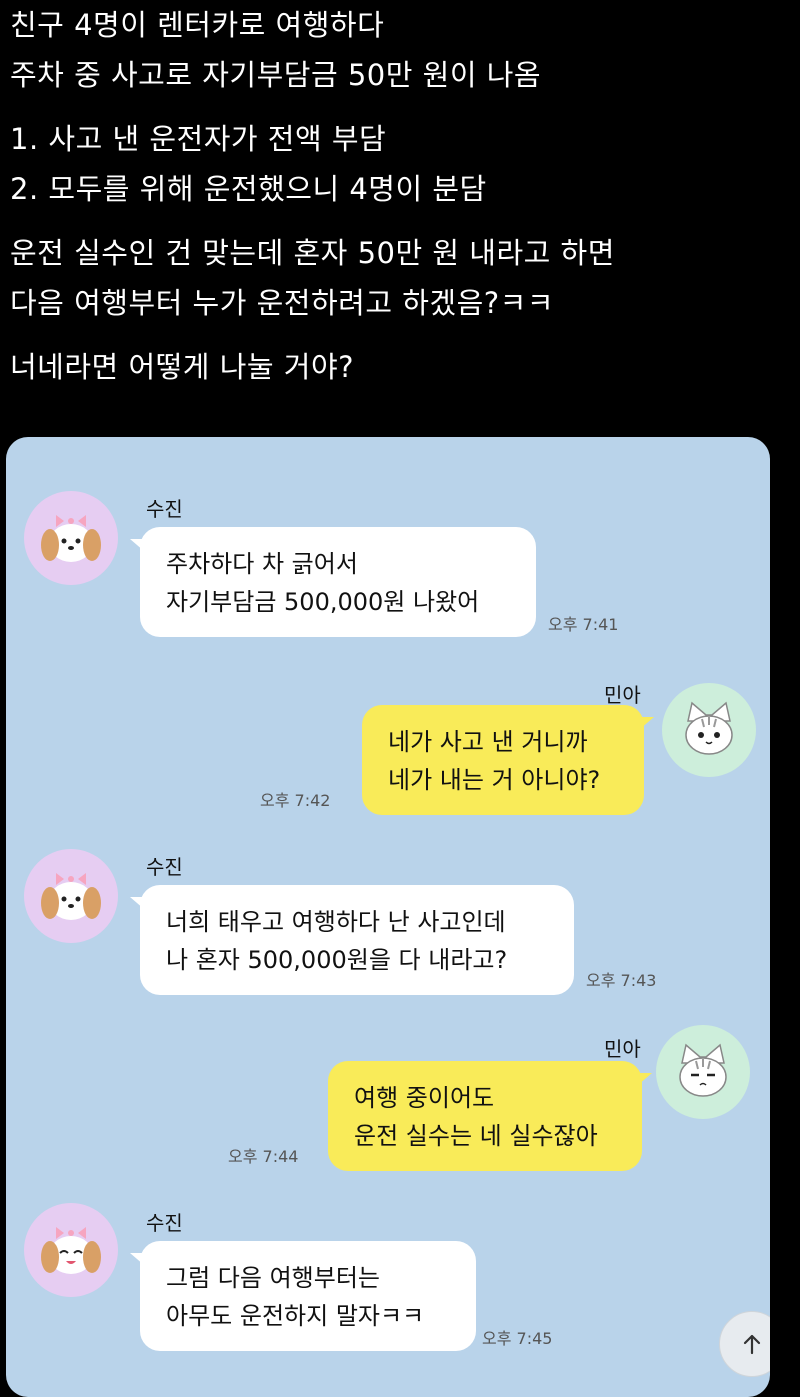 The width and height of the screenshot is (800, 1397). I want to click on message-time: 오후 7:42, so click(295, 800).